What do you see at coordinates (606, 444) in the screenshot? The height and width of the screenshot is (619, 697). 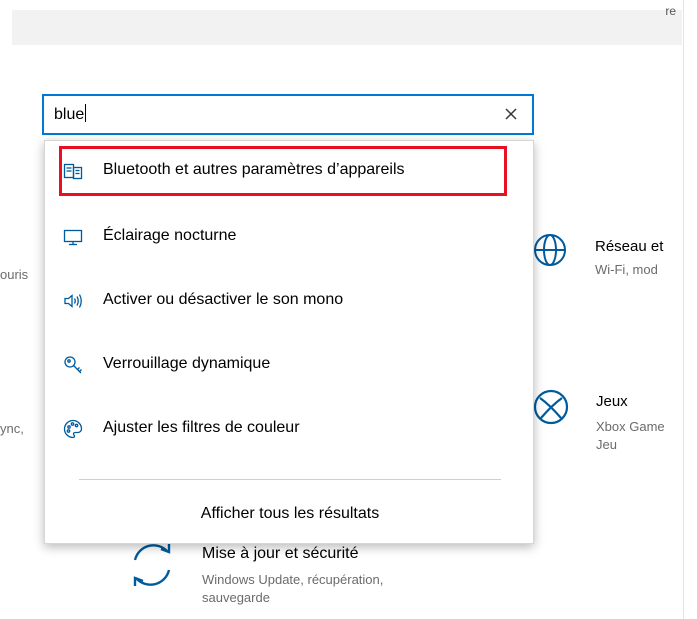 I see `gaming-desc-line2: Jeu` at bounding box center [606, 444].